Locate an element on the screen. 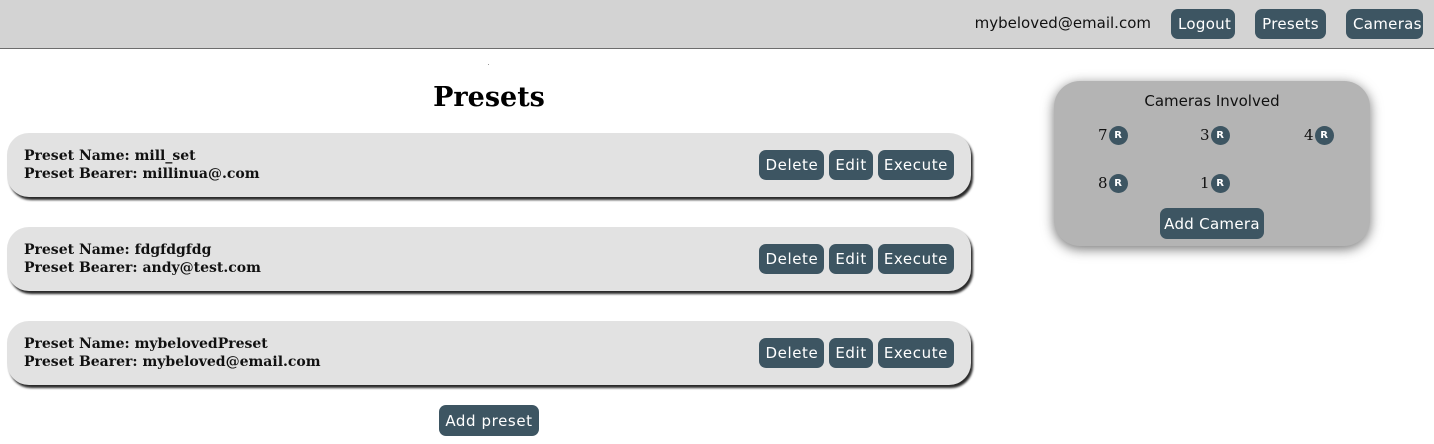 This screenshot has width=1434, height=444. camera-item: 7 R is located at coordinates (1113, 135).